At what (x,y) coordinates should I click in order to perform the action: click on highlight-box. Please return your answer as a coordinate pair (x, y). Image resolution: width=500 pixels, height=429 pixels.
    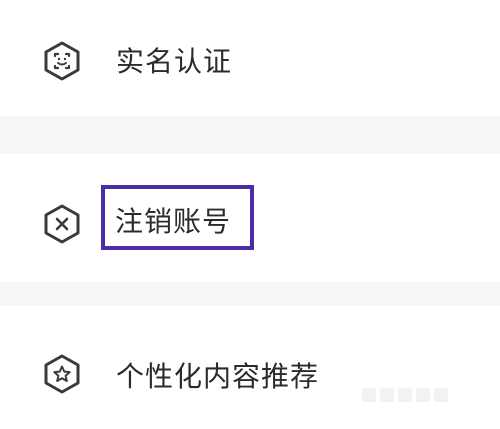
    Looking at the image, I should click on (177, 217).